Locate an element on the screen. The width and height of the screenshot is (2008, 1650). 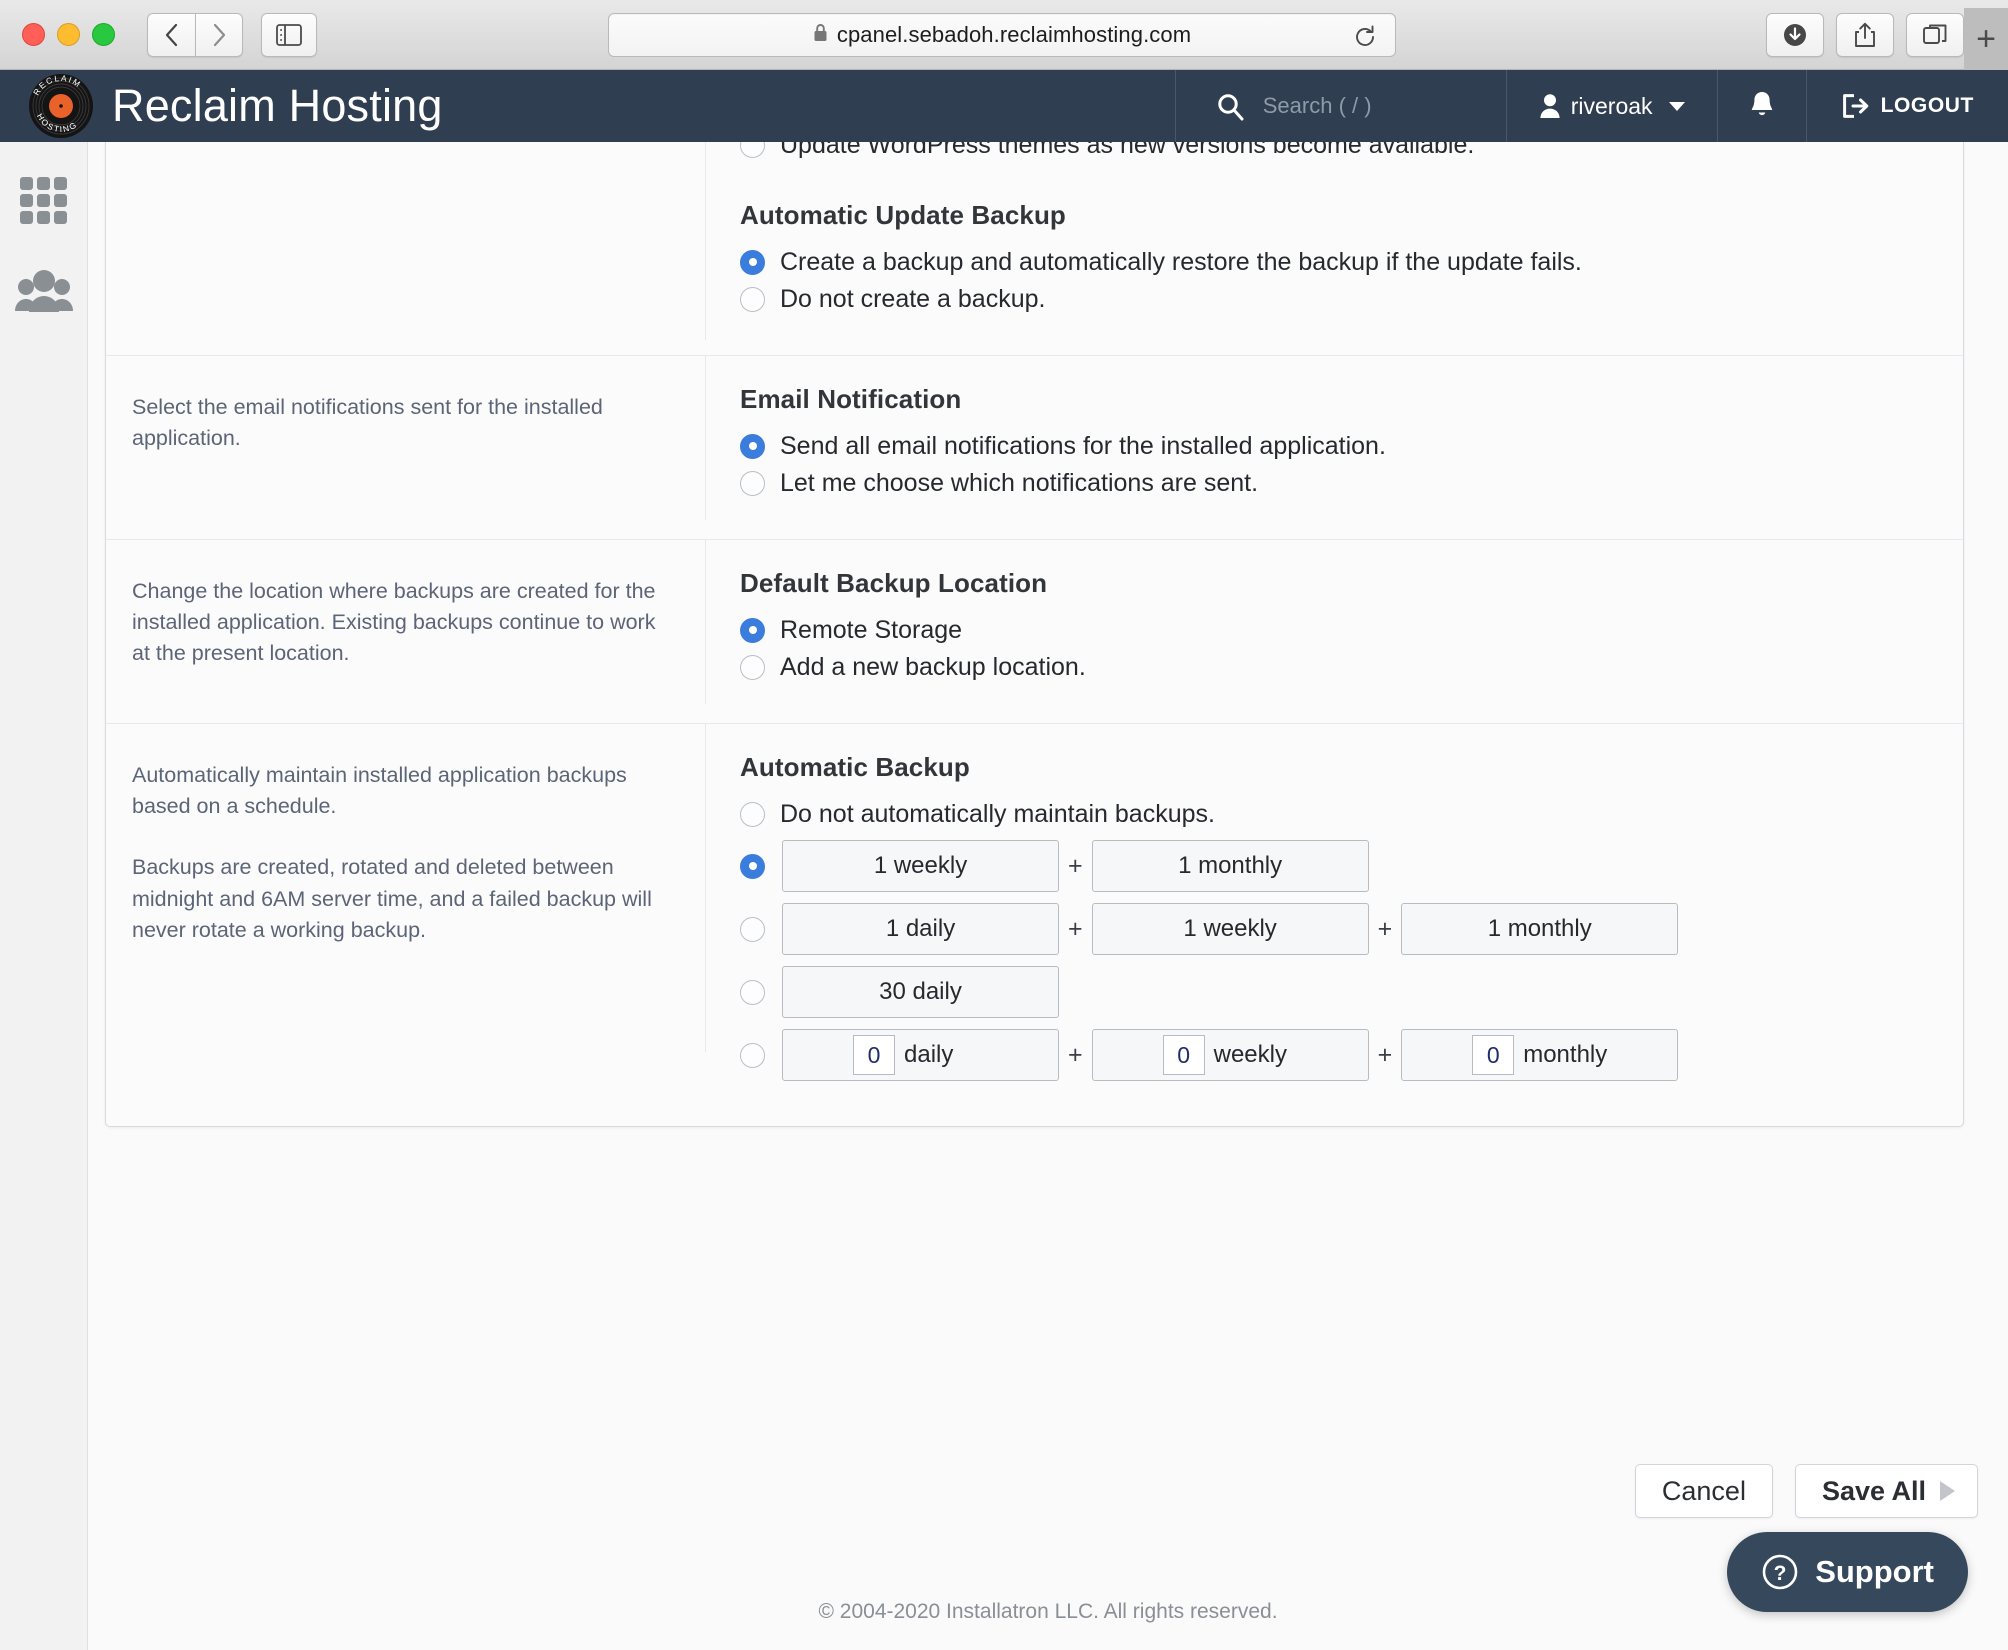
option-no-backup: Do not create a backup. is located at coordinates (1334, 299).